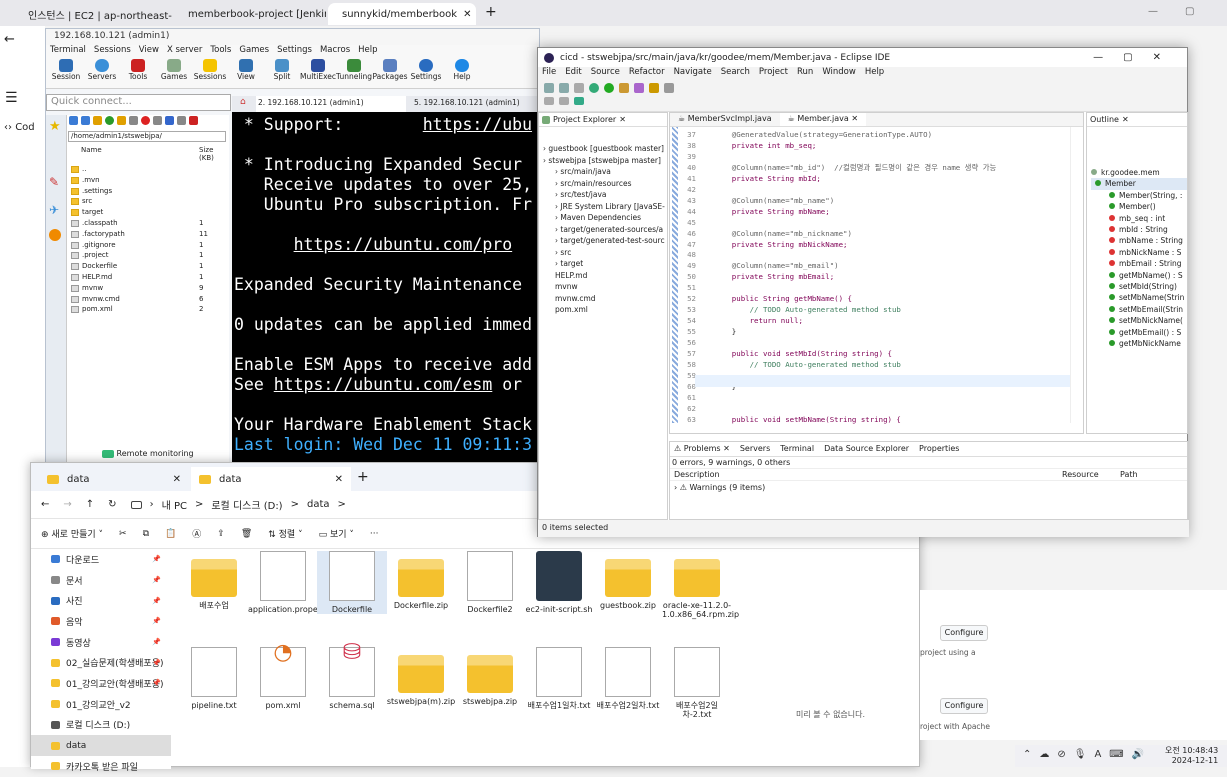 This screenshot has height=777, width=1227. I want to click on file-item: ◔ pom.xml, so click(283, 676).